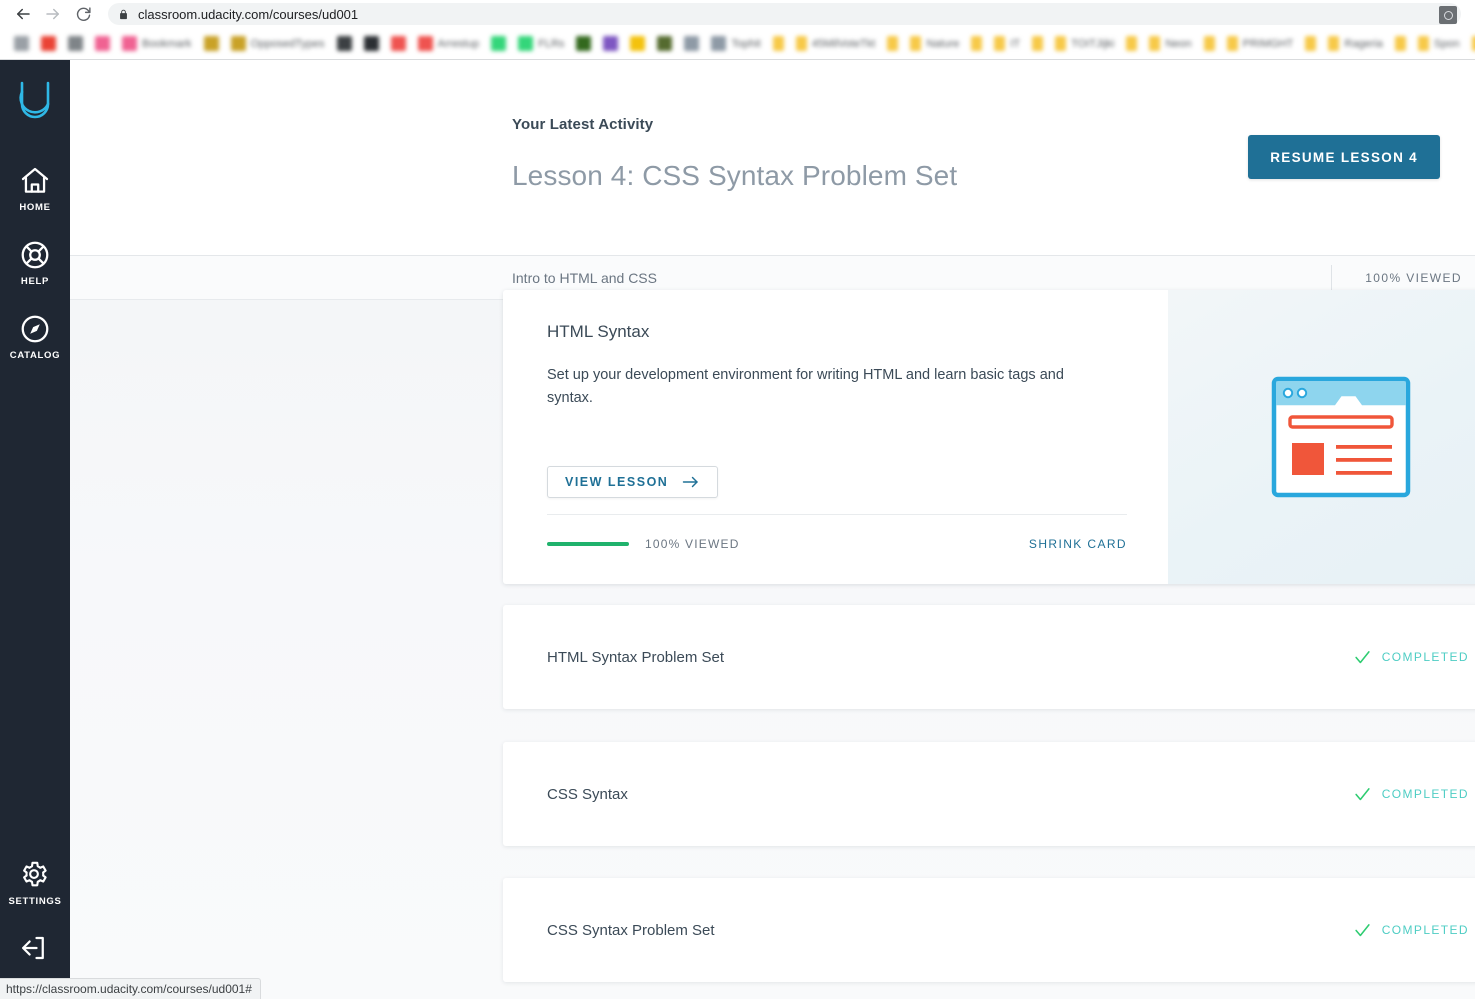 This screenshot has height=999, width=1475. What do you see at coordinates (83, 14) in the screenshot?
I see `reload-icon` at bounding box center [83, 14].